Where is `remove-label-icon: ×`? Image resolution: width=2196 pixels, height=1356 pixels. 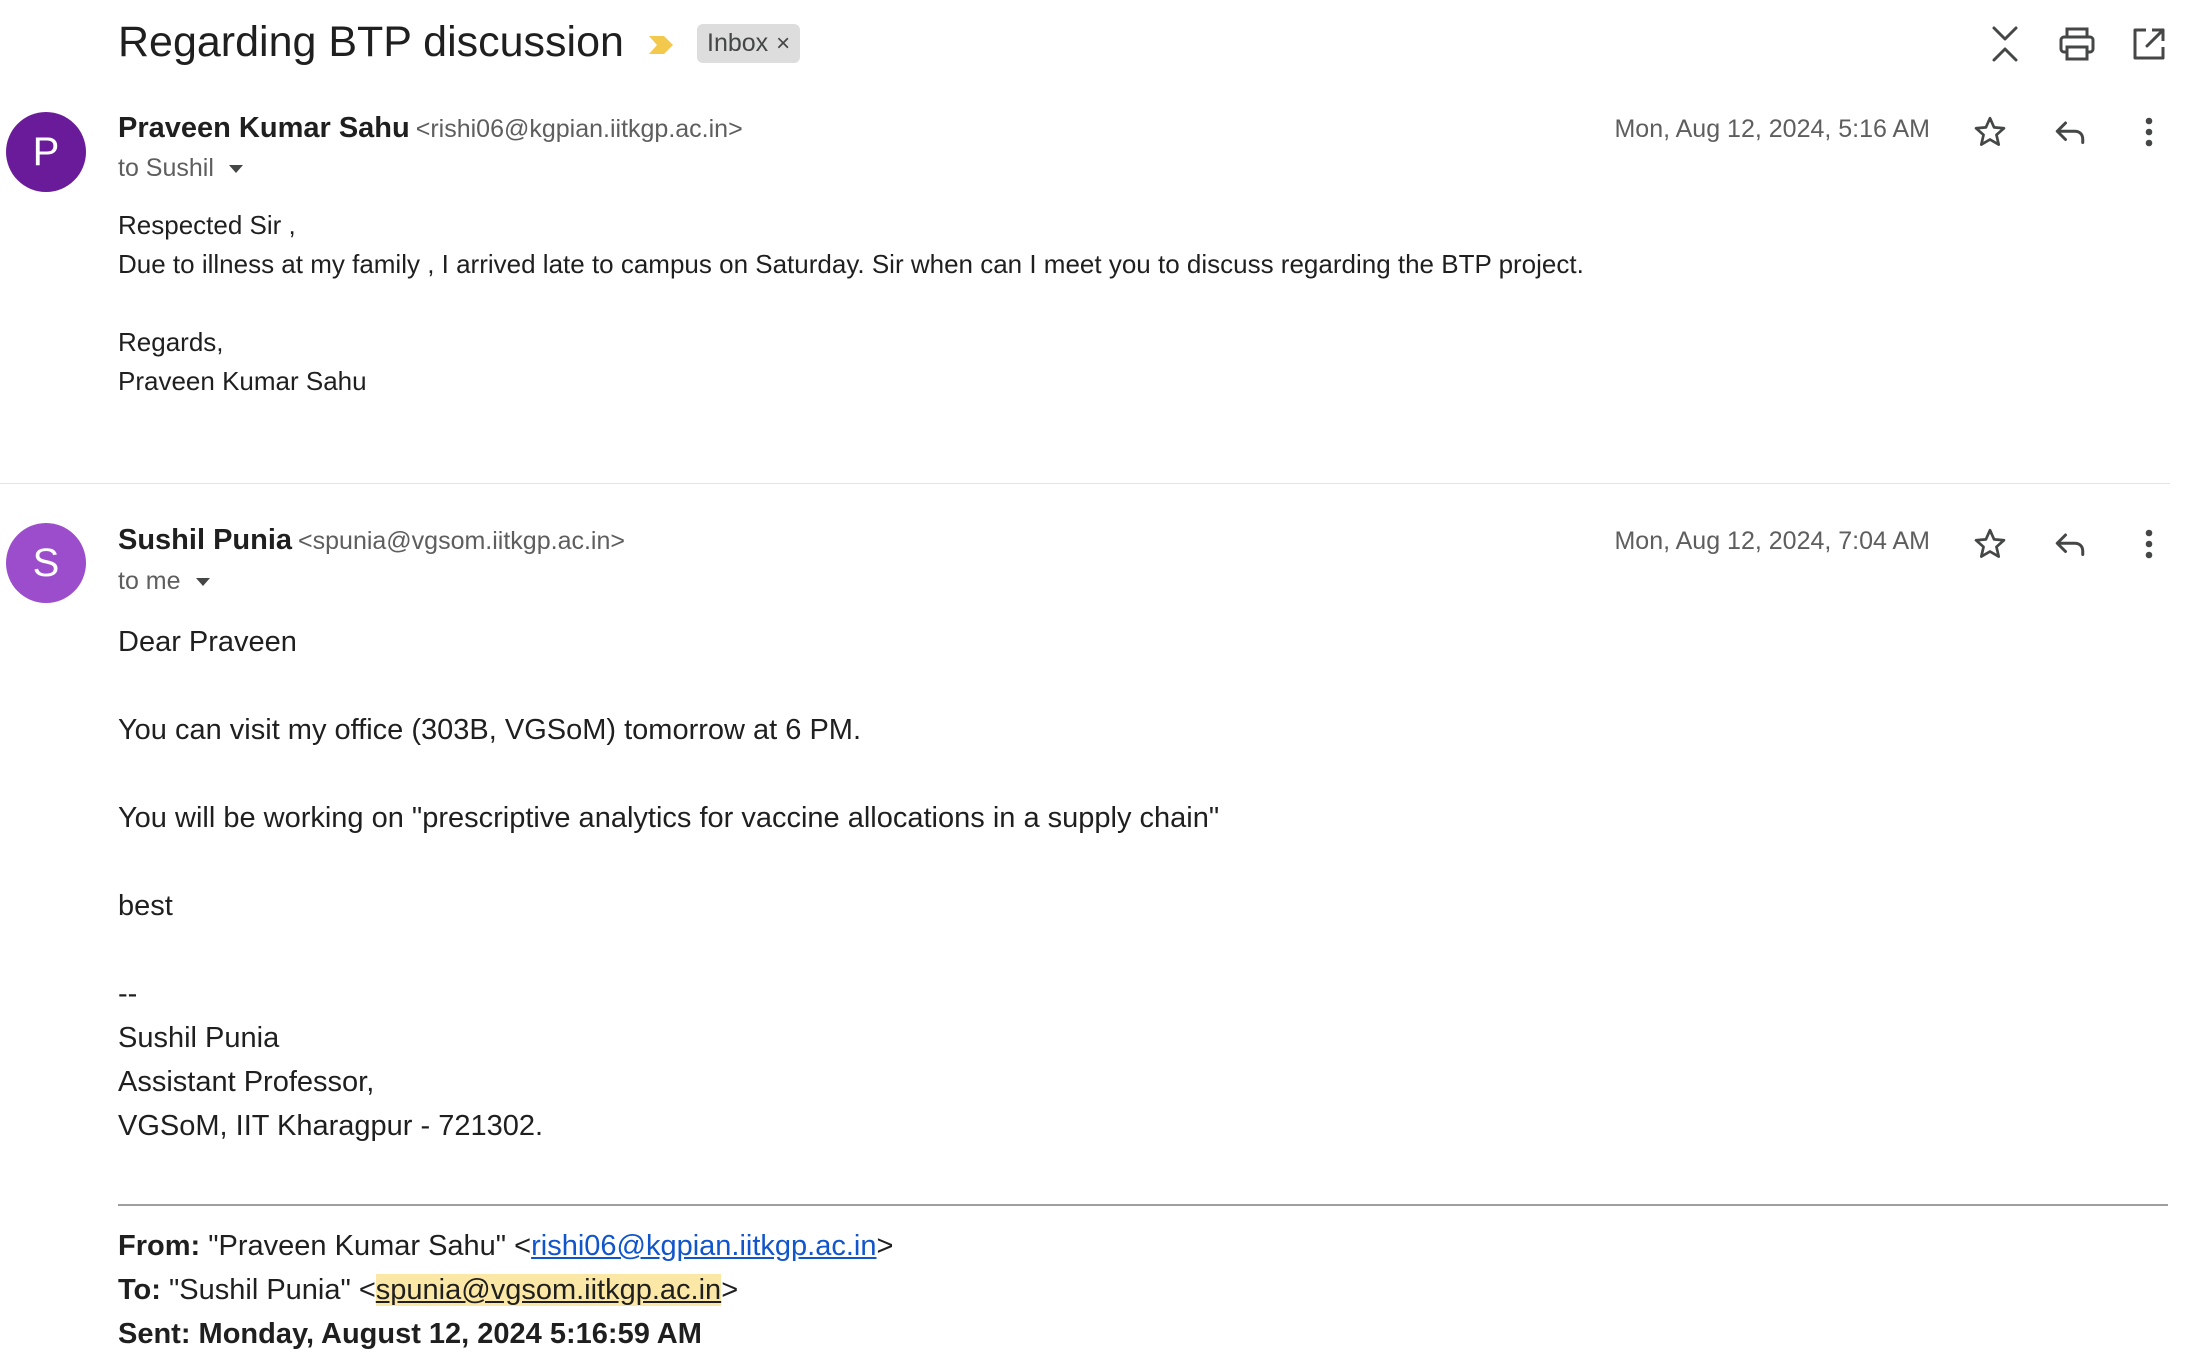
remove-label-icon: × is located at coordinates (783, 44).